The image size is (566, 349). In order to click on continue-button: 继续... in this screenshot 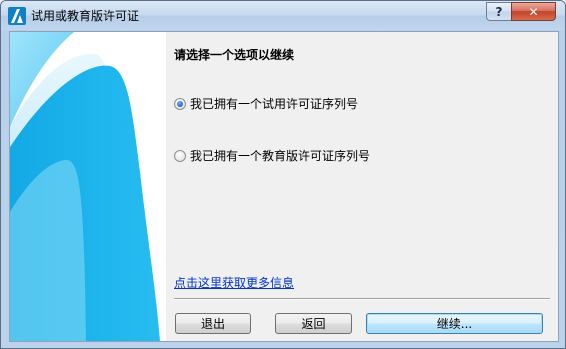, I will do `click(454, 323)`.